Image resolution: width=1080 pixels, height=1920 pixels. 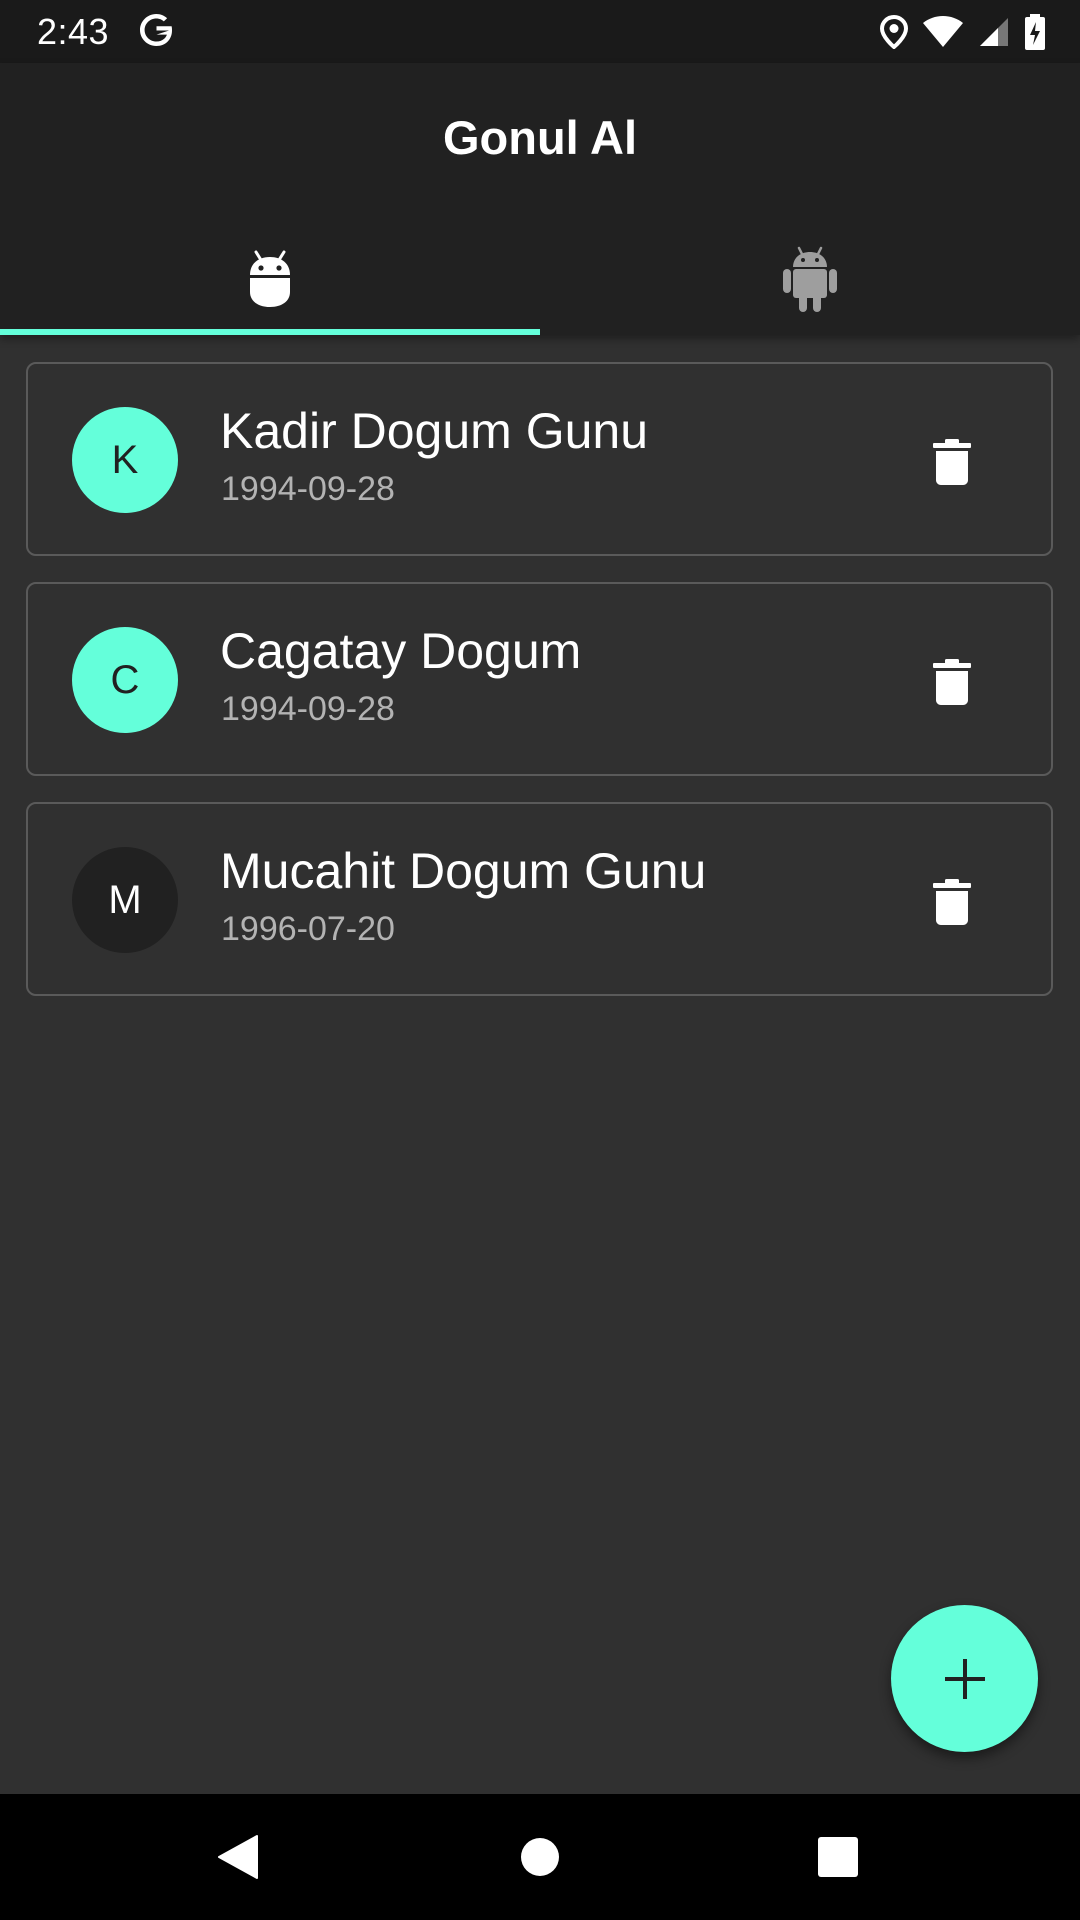 I want to click on tab-android-head, so click(x=270, y=279).